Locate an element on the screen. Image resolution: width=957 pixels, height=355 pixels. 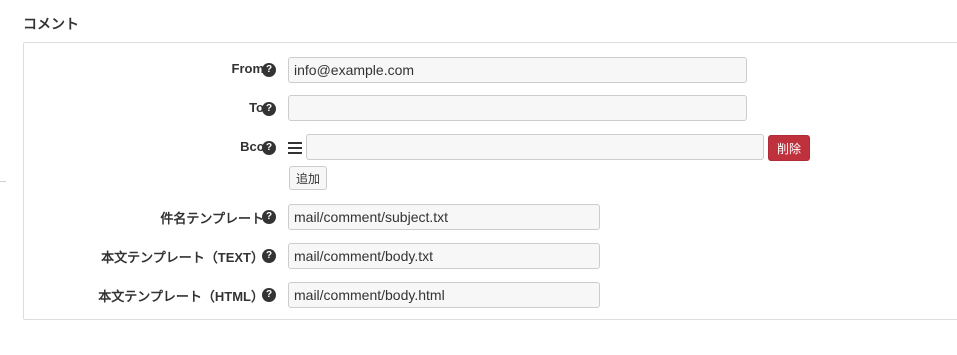
bcc-delete-button: 削除 is located at coordinates (789, 148).